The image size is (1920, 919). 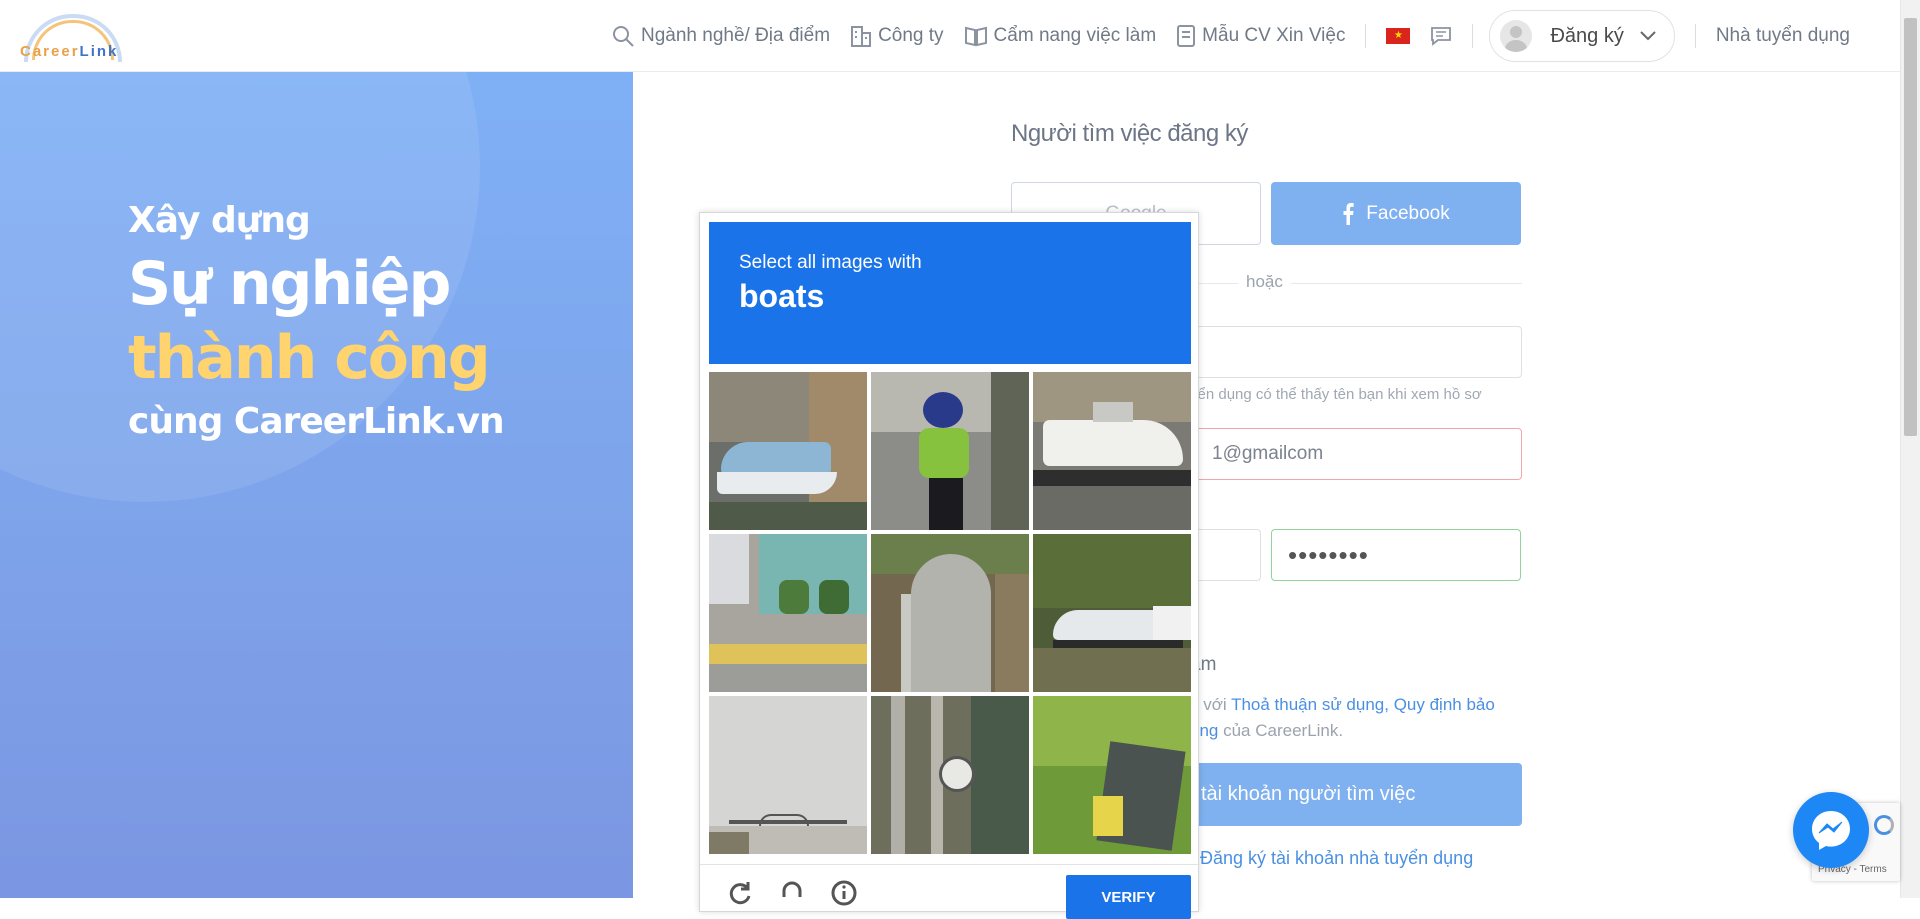 I want to click on confirm-password-field: ••••••••, so click(x=1396, y=555).